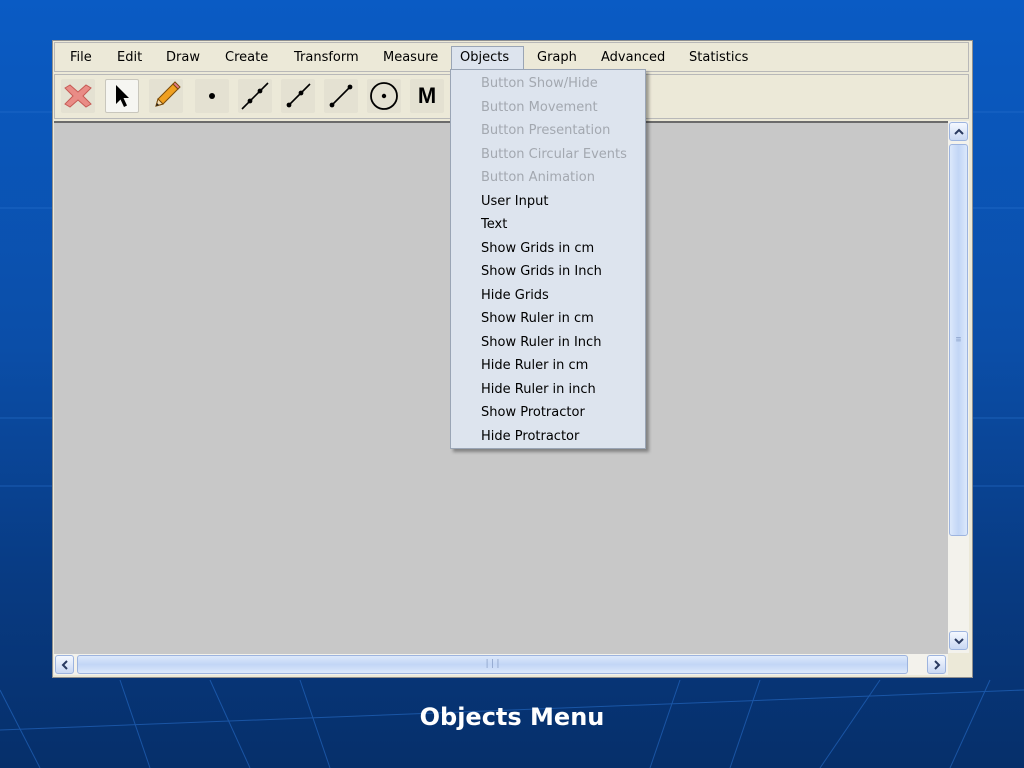  What do you see at coordinates (557, 58) in the screenshot?
I see `menu-graph: Graph` at bounding box center [557, 58].